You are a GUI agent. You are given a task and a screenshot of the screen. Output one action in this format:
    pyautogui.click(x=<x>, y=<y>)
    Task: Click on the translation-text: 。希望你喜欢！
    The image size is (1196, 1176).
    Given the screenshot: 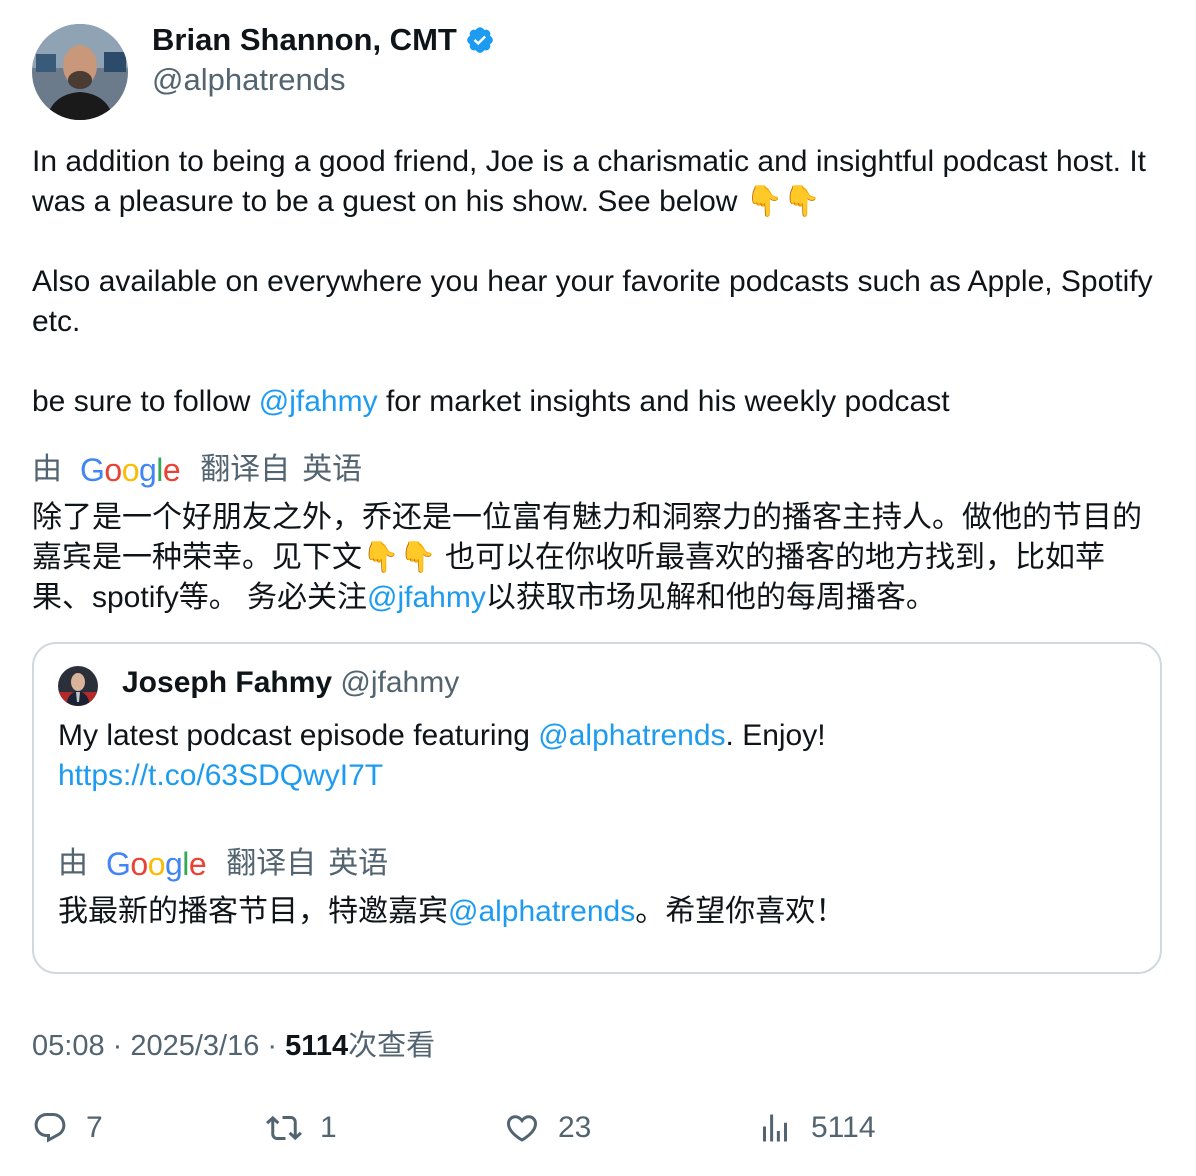 What is the action you would take?
    pyautogui.click(x=740, y=911)
    